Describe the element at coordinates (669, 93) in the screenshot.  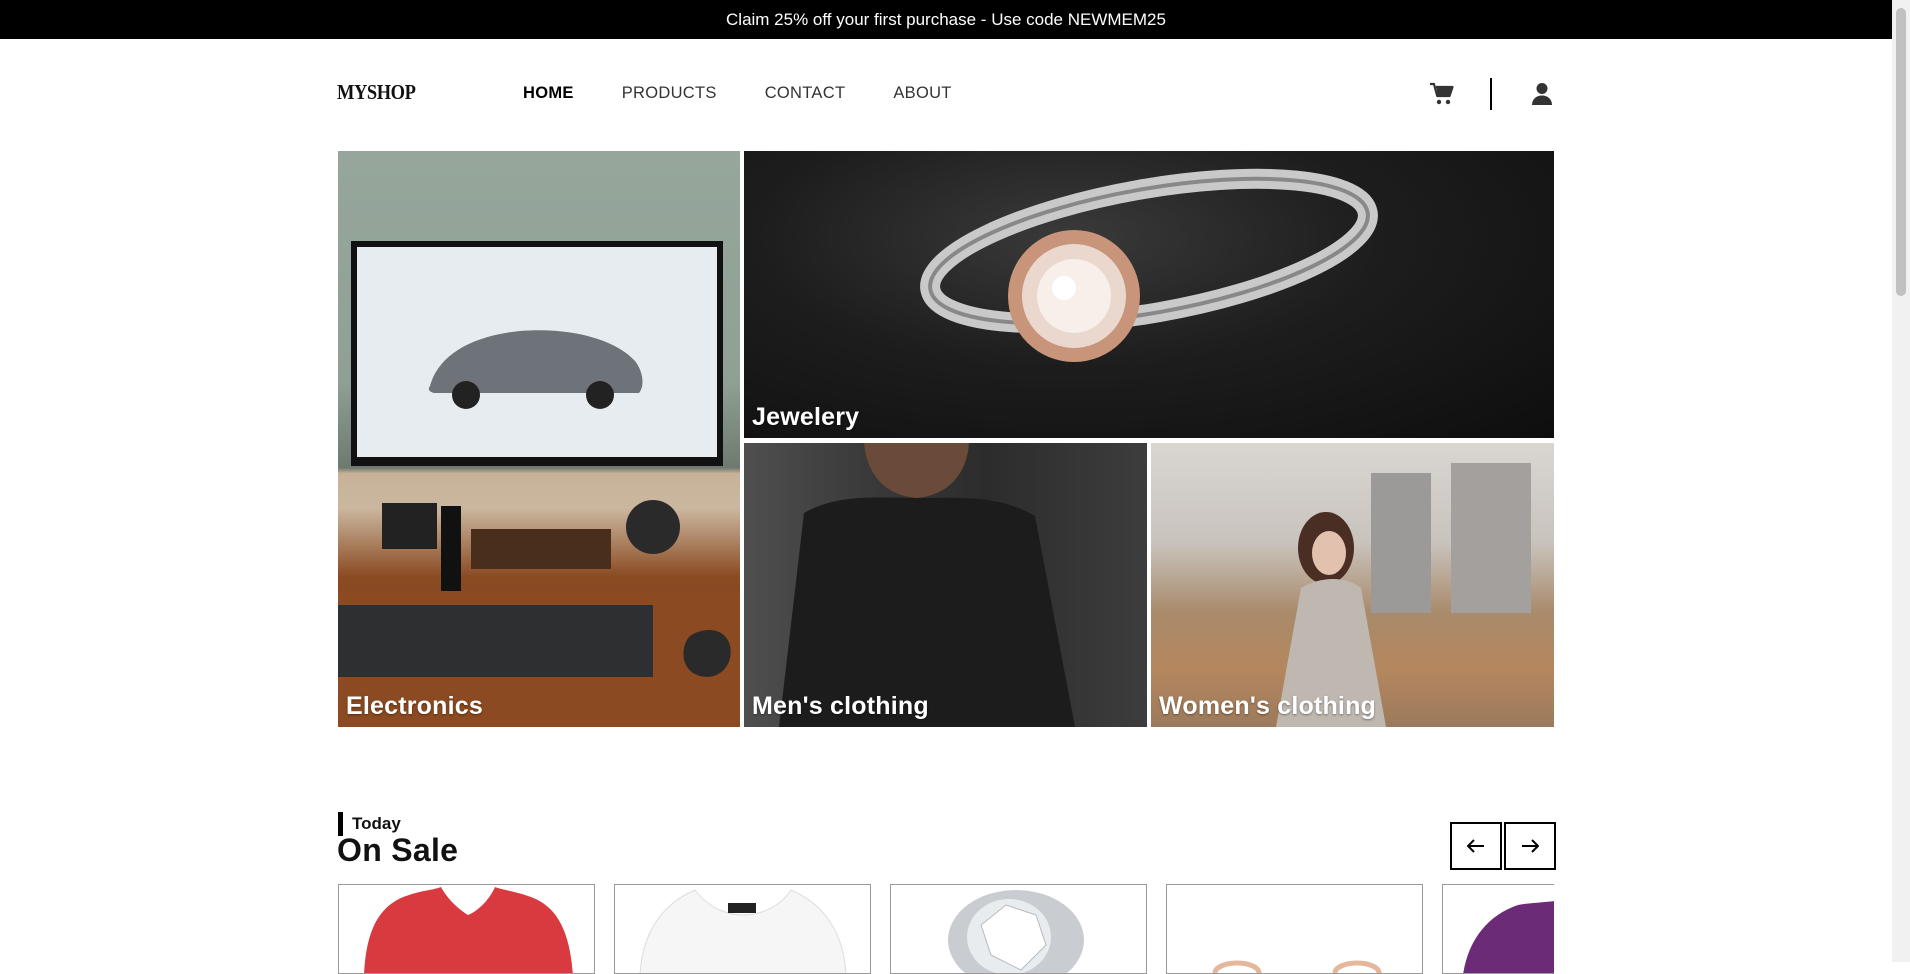
I see `nav-item-products: PRODUCTS` at that location.